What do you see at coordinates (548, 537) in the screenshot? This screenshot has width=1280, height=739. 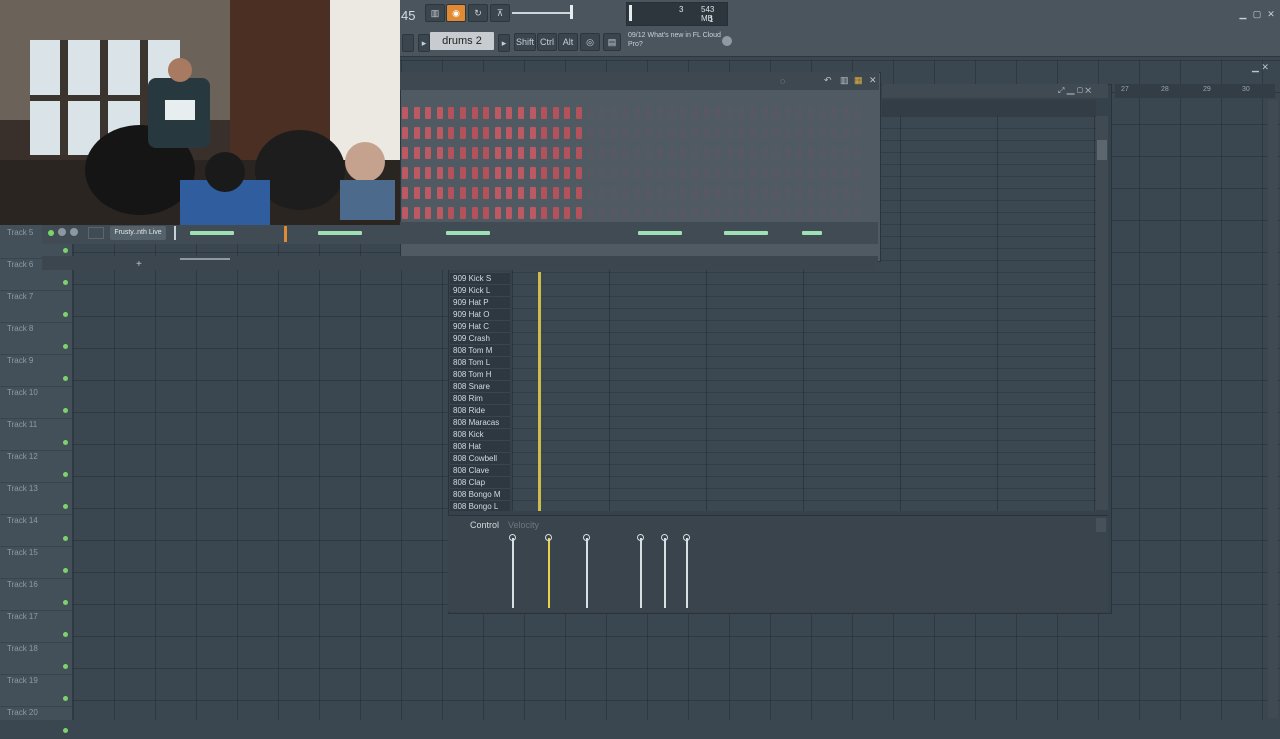 I see `velocity-handle` at bounding box center [548, 537].